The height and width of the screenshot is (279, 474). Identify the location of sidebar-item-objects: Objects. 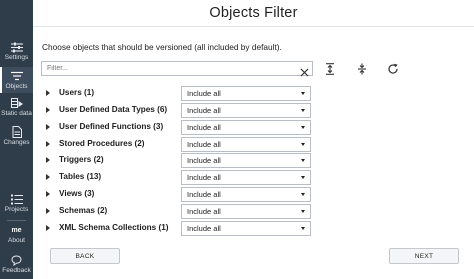
(16, 80).